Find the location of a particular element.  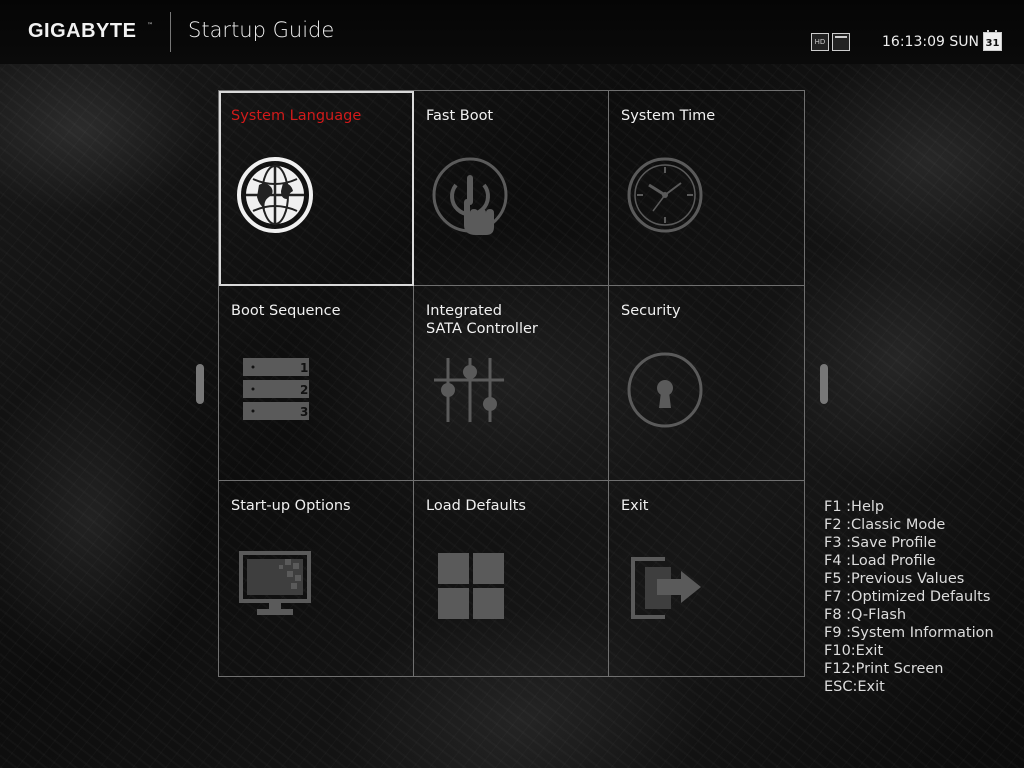

hotkey-previous-values: F5 :Previous Values is located at coordinates (909, 579).